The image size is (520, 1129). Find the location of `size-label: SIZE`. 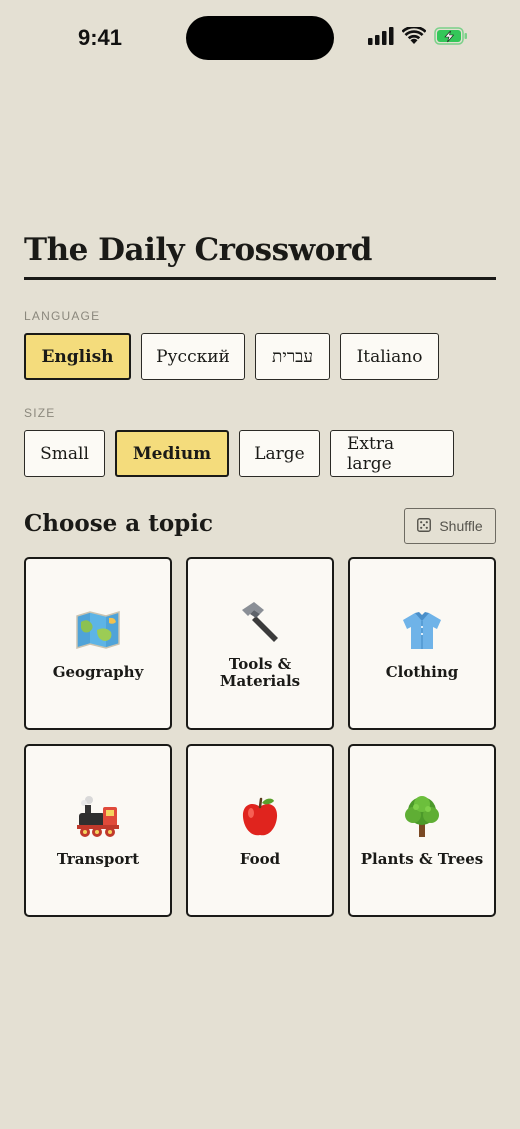

size-label: SIZE is located at coordinates (40, 413).